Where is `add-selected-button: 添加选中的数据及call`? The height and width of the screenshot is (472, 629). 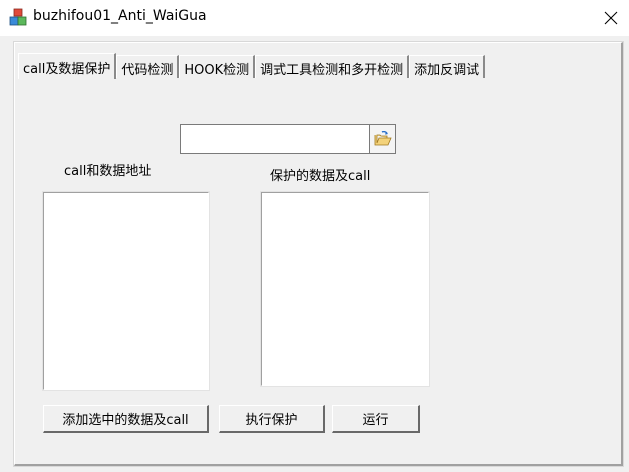
add-selected-button: 添加选中的数据及call is located at coordinates (126, 419).